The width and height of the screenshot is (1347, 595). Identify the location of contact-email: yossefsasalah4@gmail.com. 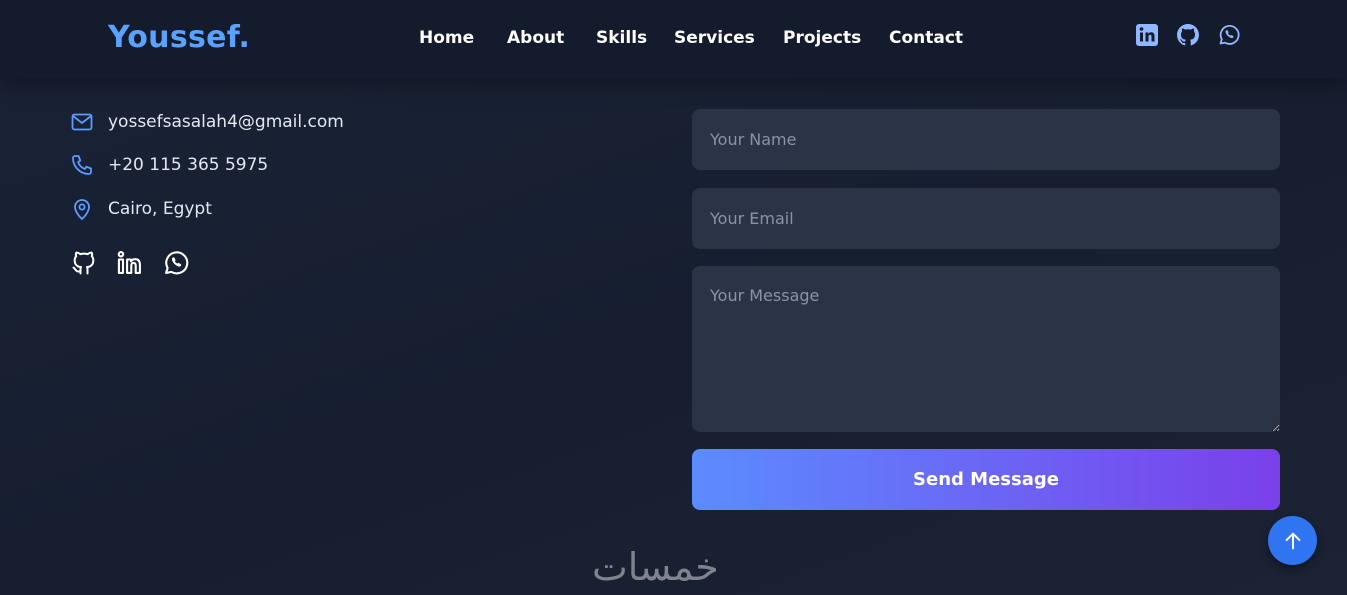
(226, 122).